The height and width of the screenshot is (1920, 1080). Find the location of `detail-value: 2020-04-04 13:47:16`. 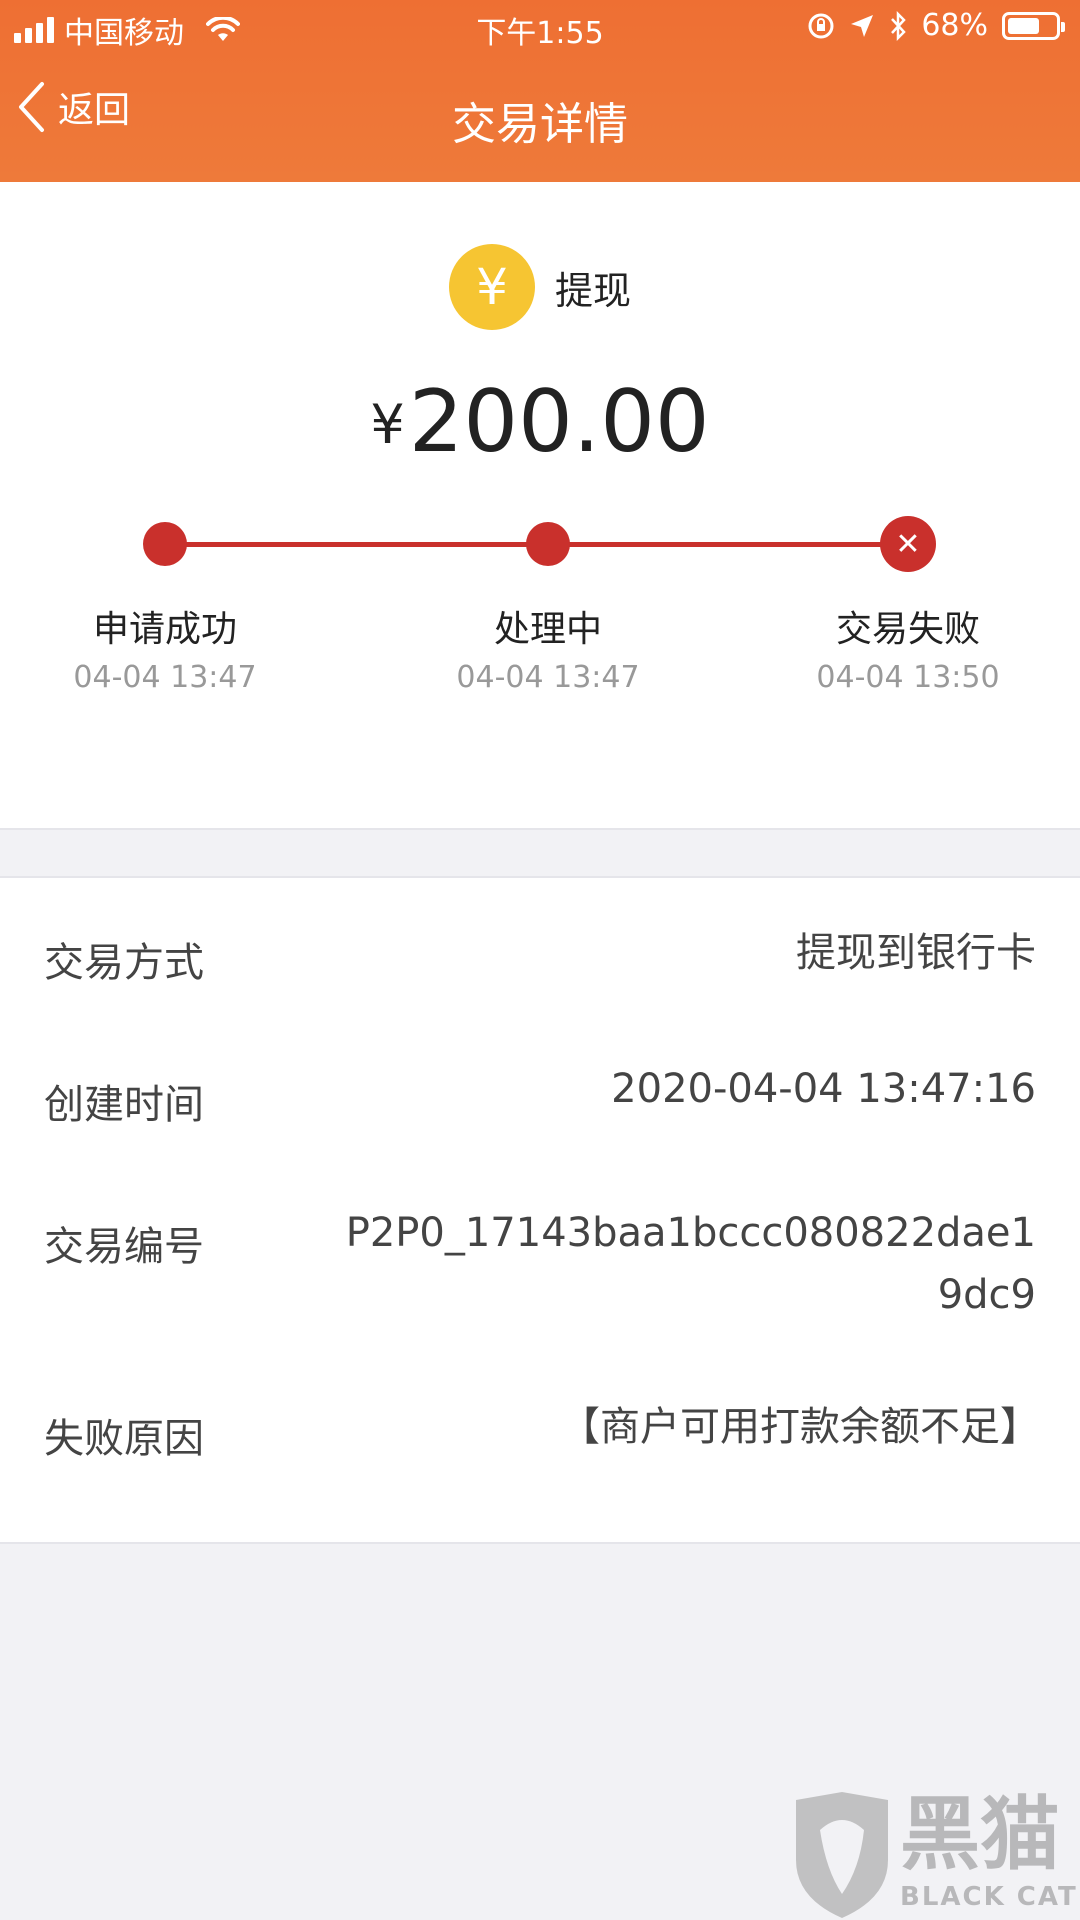

detail-value: 2020-04-04 13:47:16 is located at coordinates (823, 1089).